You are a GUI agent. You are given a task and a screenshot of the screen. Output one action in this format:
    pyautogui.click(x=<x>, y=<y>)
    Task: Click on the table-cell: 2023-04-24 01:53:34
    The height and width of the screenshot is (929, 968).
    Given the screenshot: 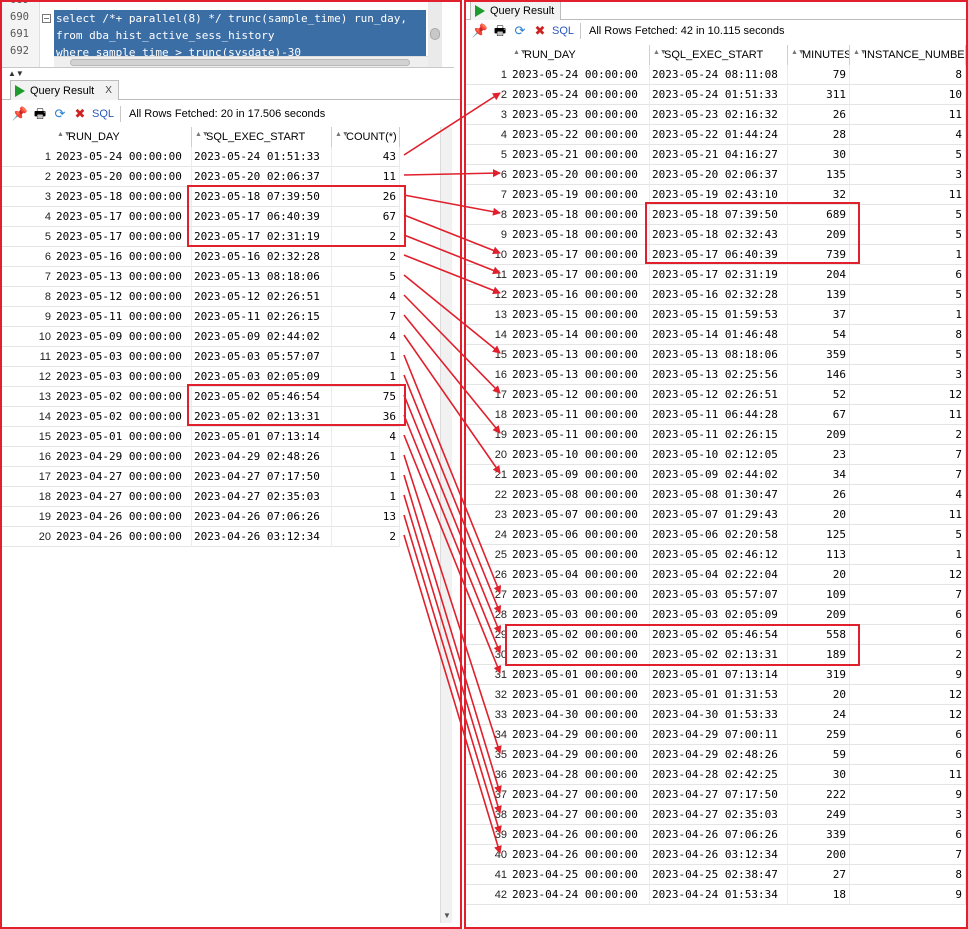 What is the action you would take?
    pyautogui.click(x=719, y=895)
    